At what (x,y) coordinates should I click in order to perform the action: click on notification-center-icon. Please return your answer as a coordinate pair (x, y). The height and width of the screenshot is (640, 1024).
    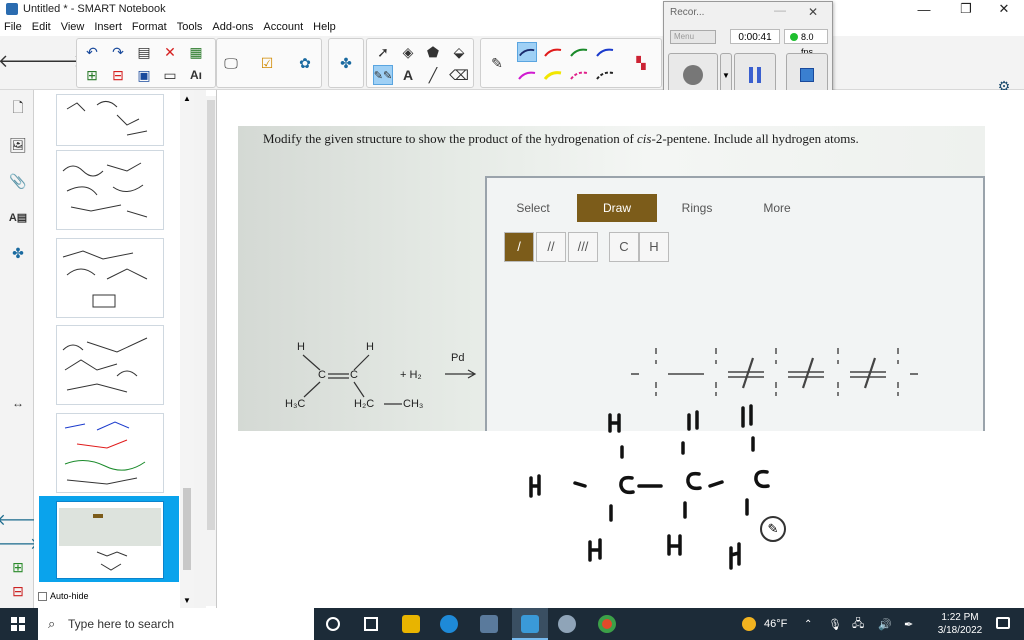
    Looking at the image, I should click on (1003, 623).